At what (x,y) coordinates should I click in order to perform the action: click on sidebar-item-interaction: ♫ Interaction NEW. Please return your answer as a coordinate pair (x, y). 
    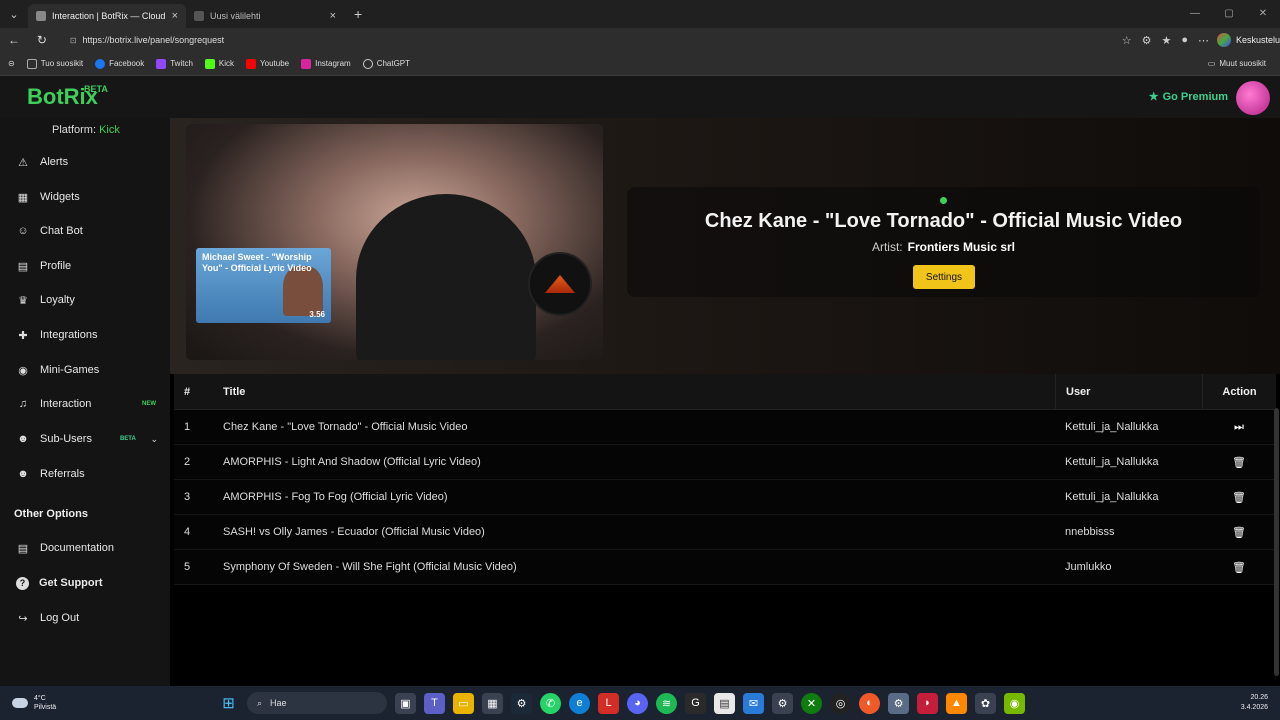
    Looking at the image, I should click on (91, 404).